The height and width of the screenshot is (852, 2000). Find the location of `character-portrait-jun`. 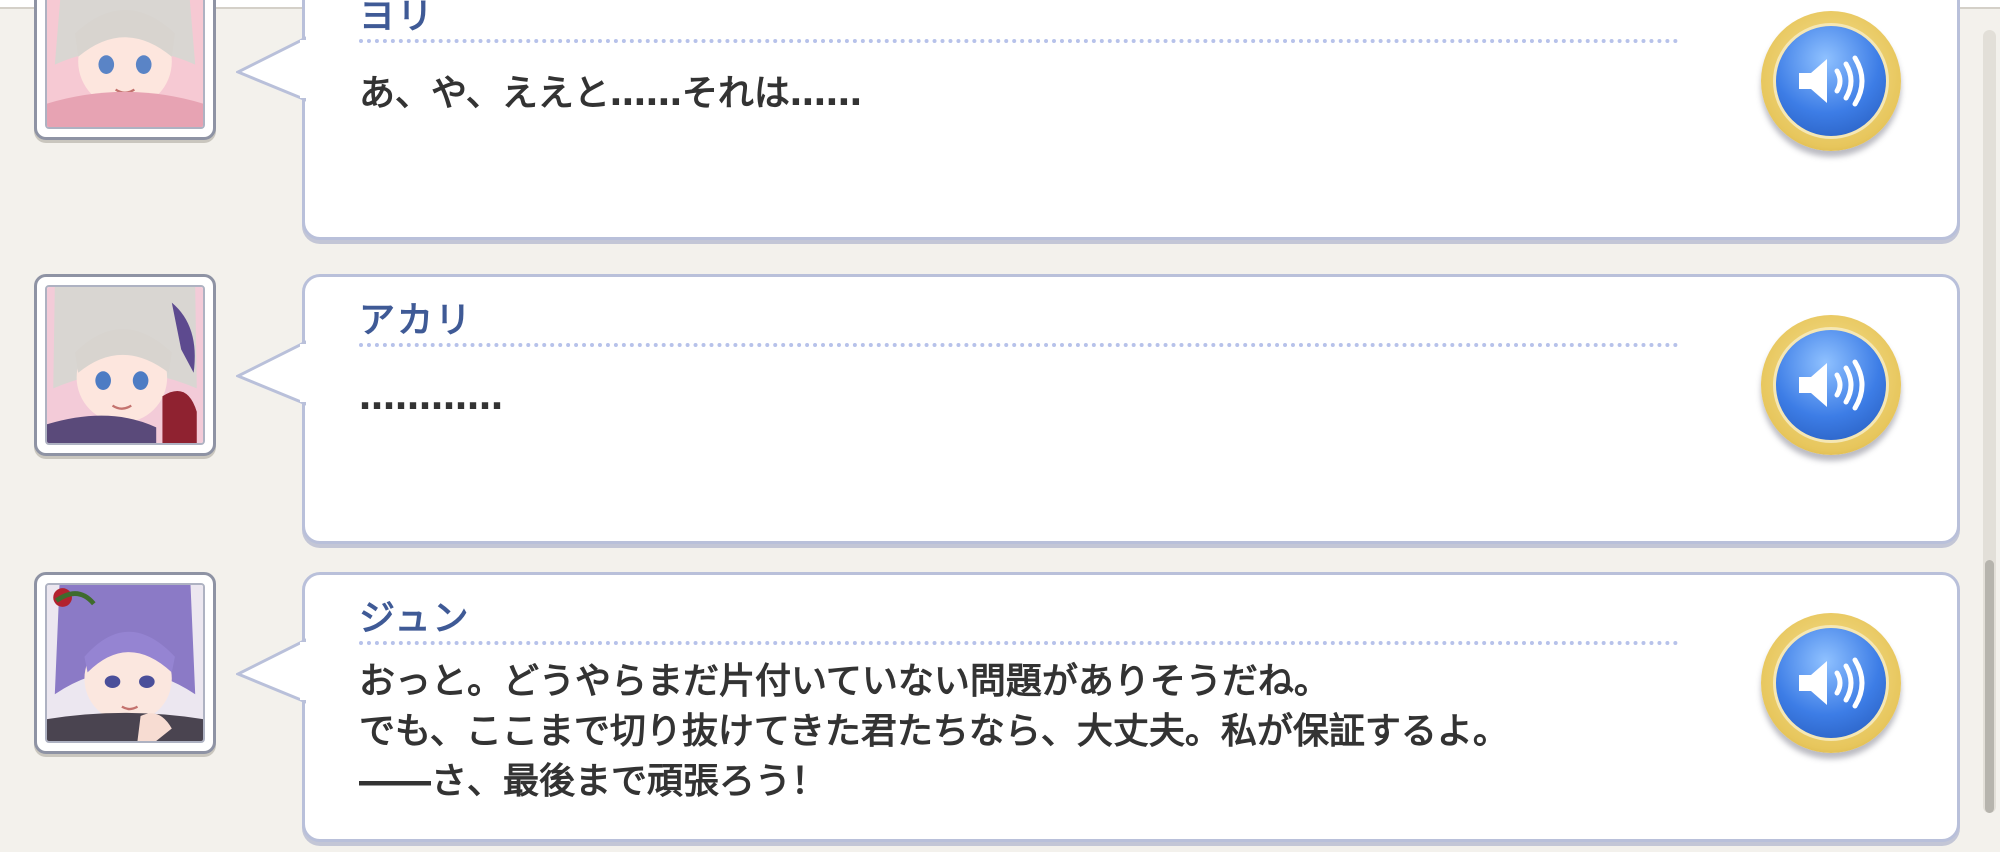

character-portrait-jun is located at coordinates (125, 663).